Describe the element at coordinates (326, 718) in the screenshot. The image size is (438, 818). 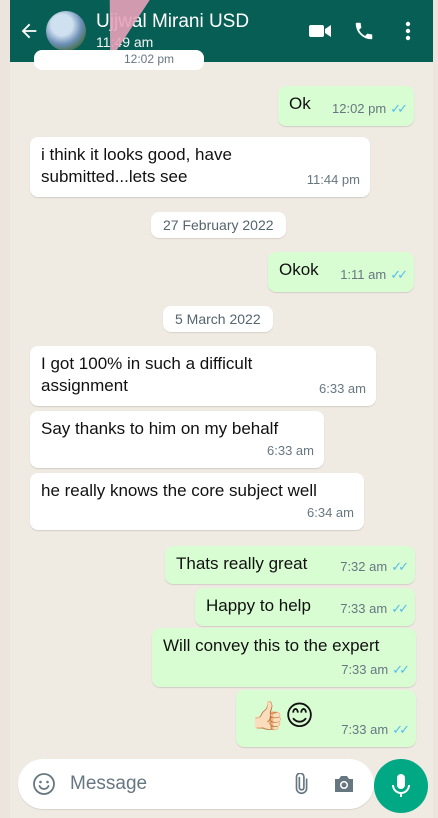
I see `message-bubble-outgoing: 👍🏻😊 7:33 am ✓✓` at that location.